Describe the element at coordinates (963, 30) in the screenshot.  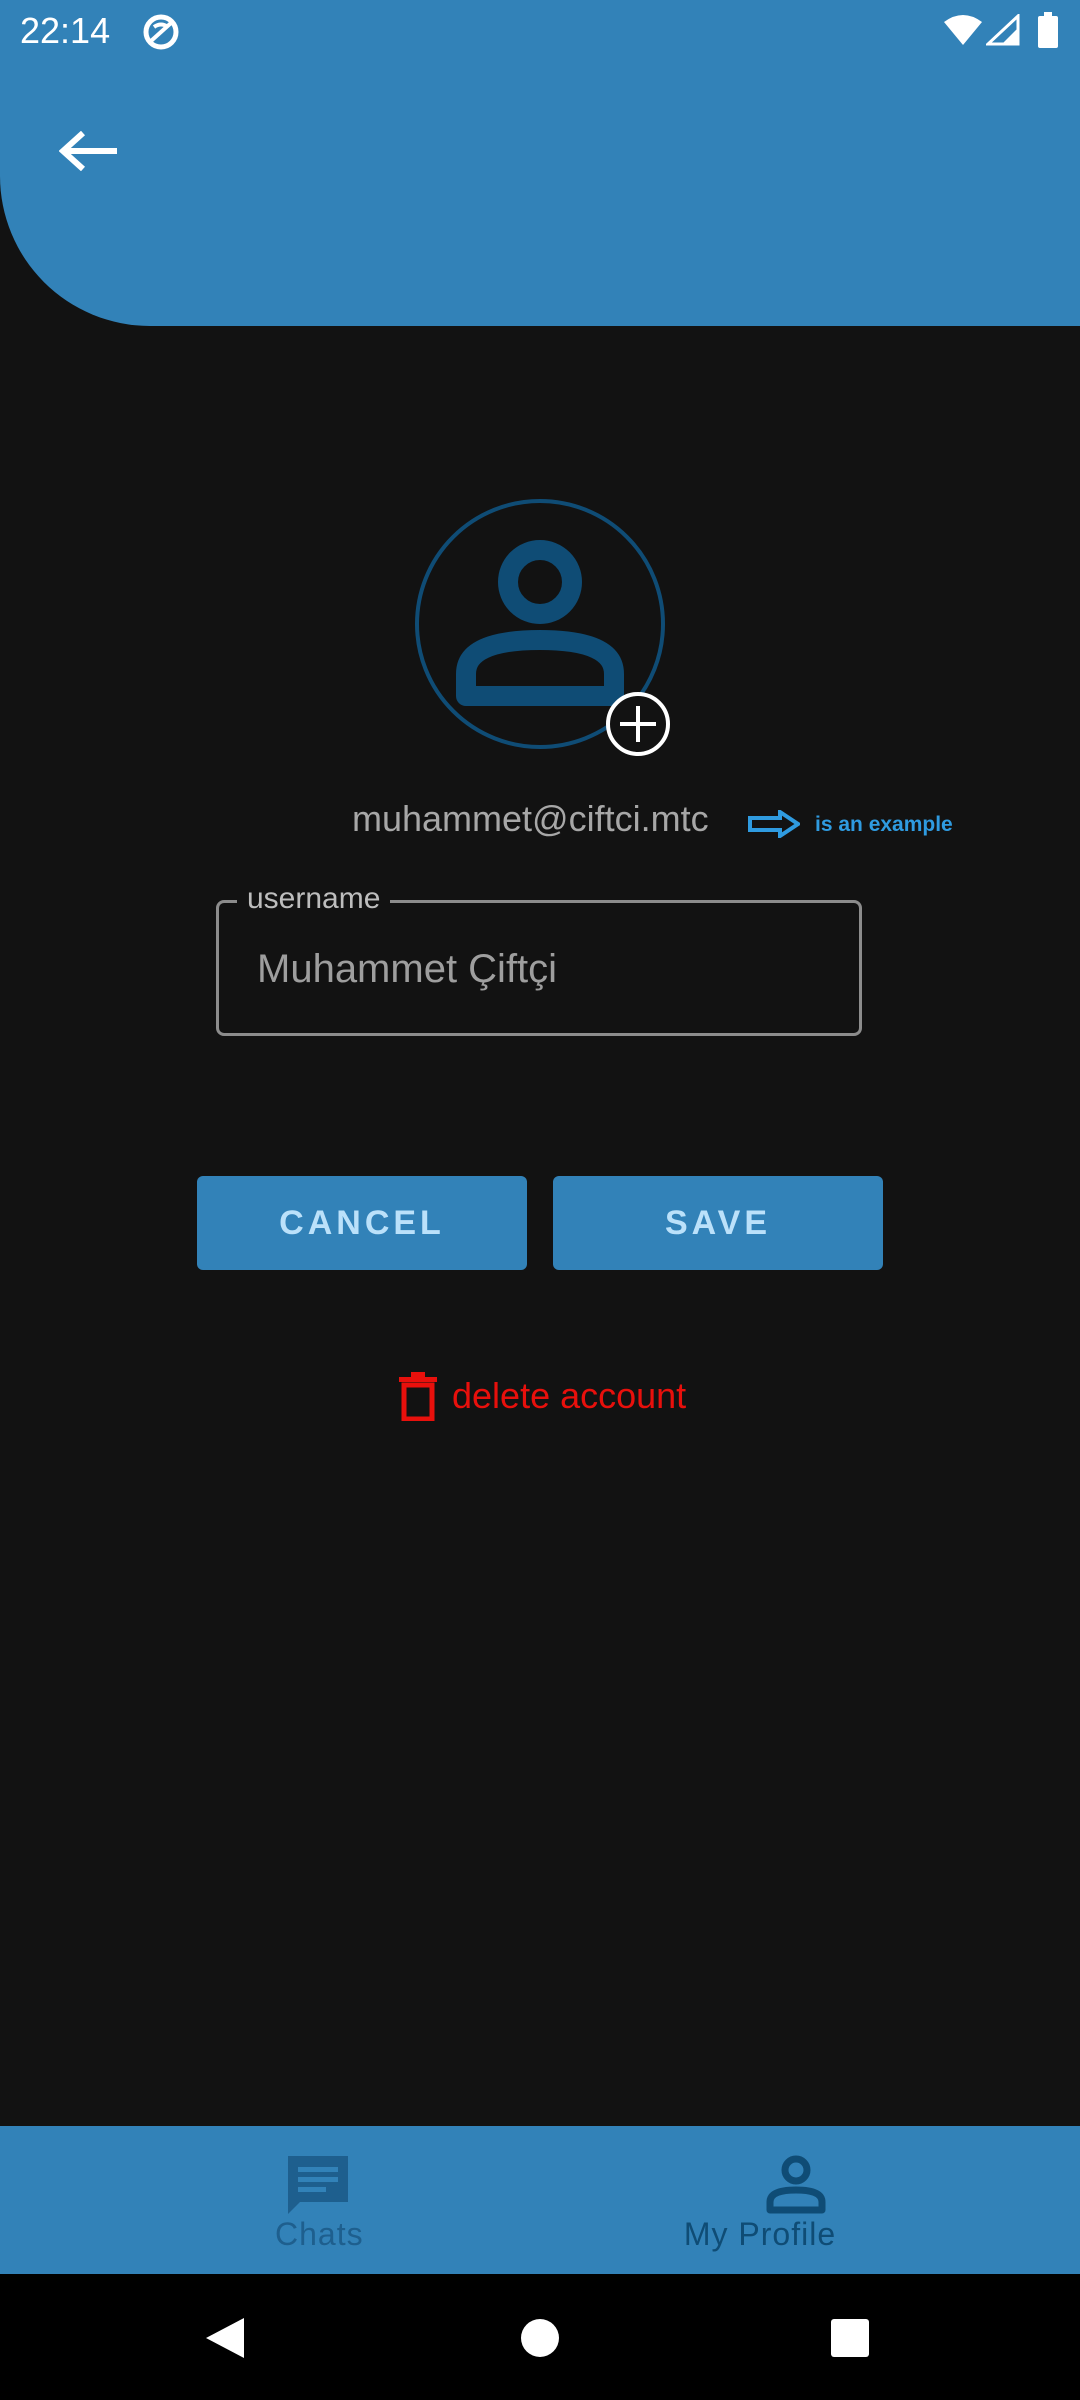
I see `wifi-icon` at that location.